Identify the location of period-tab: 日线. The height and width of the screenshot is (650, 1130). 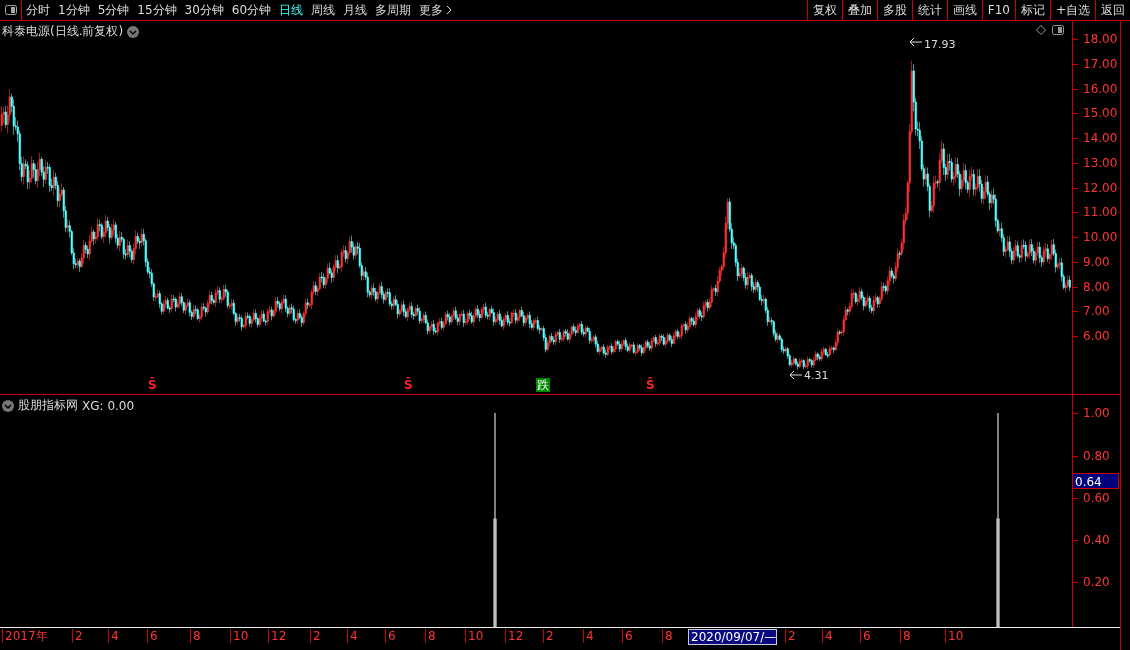
(291, 10).